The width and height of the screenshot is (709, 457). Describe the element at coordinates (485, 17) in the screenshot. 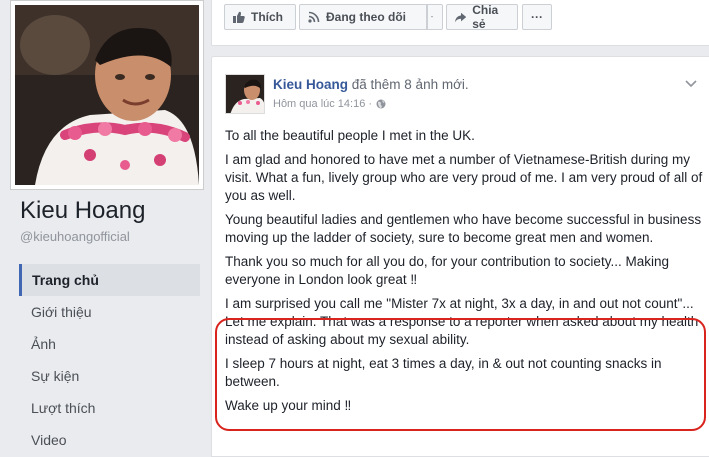

I see `share-button-label: Chia sẻ` at that location.